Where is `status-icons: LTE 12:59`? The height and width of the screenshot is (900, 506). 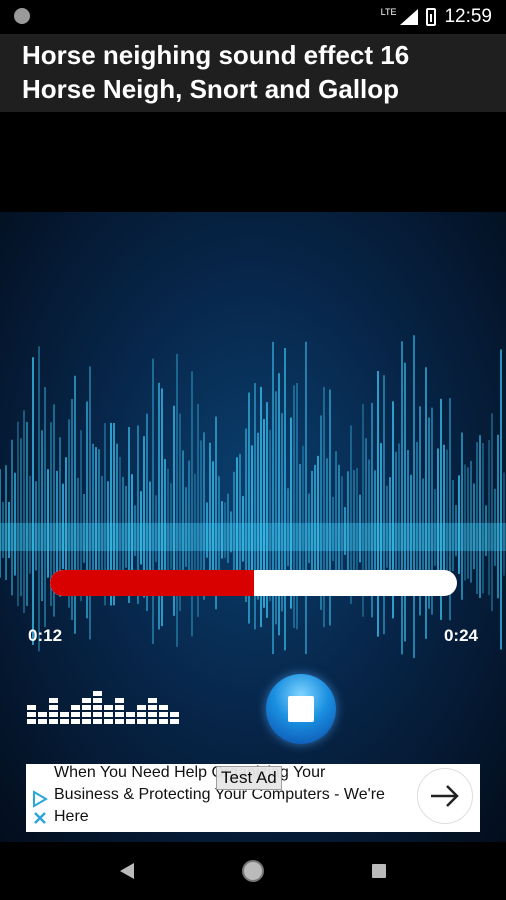
status-icons: LTE 12:59 is located at coordinates (436, 17).